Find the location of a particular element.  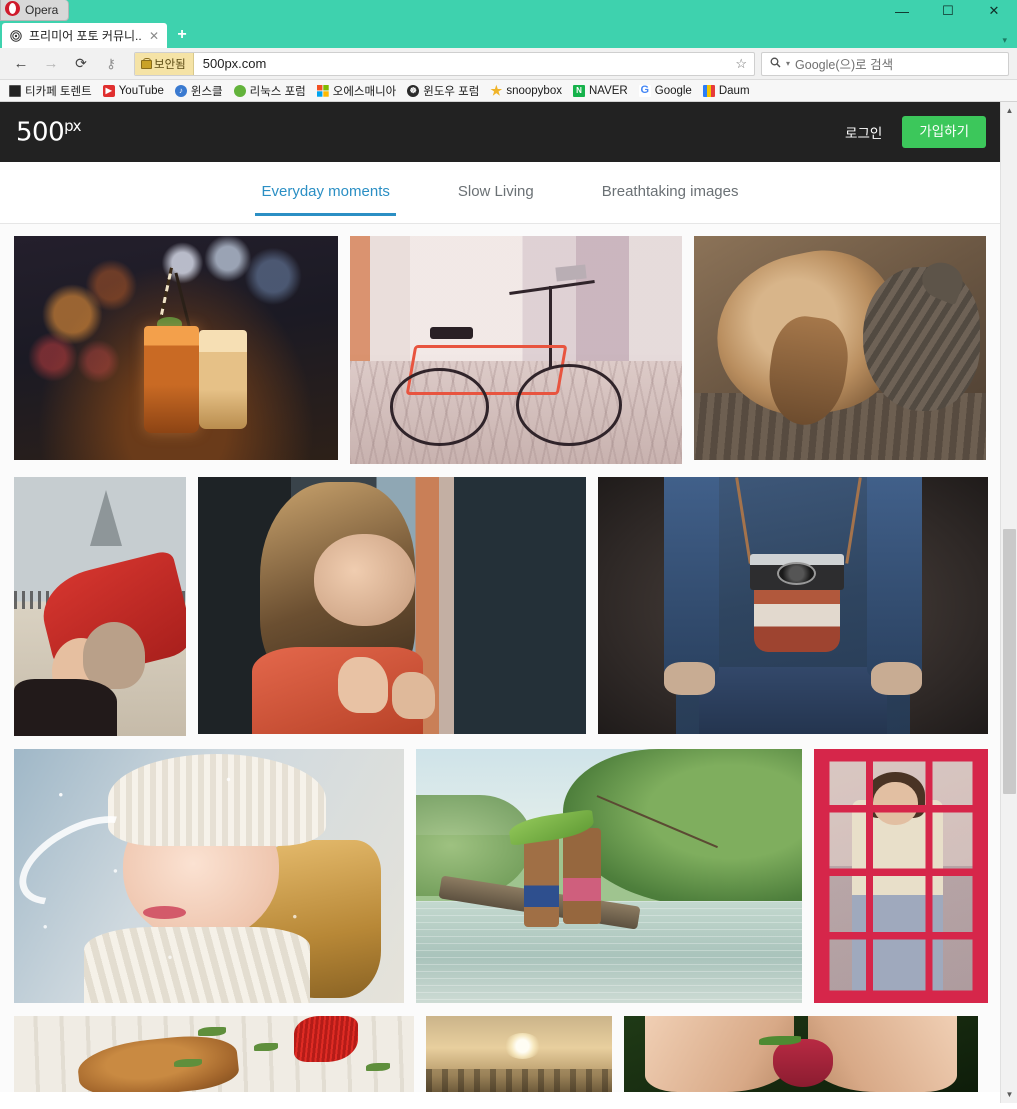

browser-toolbar: ← → ⟳ ⚷ 보안됨 500px.com ☆ ▾ Google(으)로 검색 is located at coordinates (508, 64).